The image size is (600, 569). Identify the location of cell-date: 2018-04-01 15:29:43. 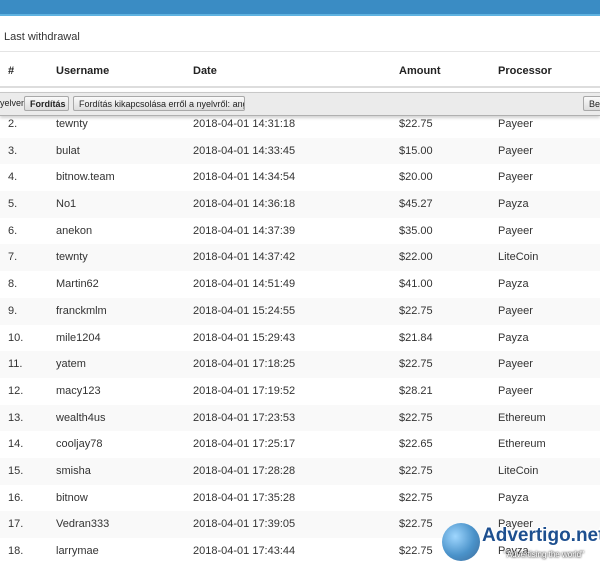
(244, 337).